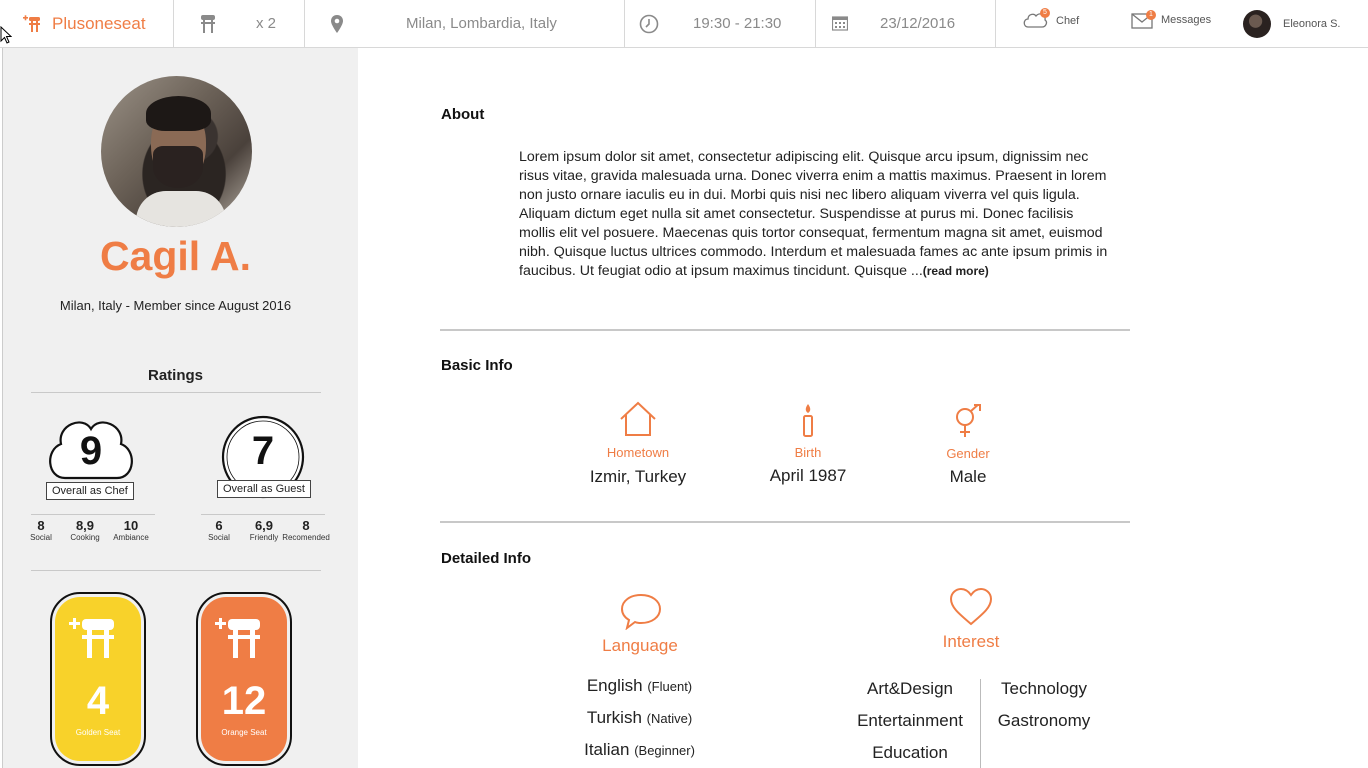  Describe the element at coordinates (918, 23) in the screenshot. I see `date-value: 23/12/2016` at that location.